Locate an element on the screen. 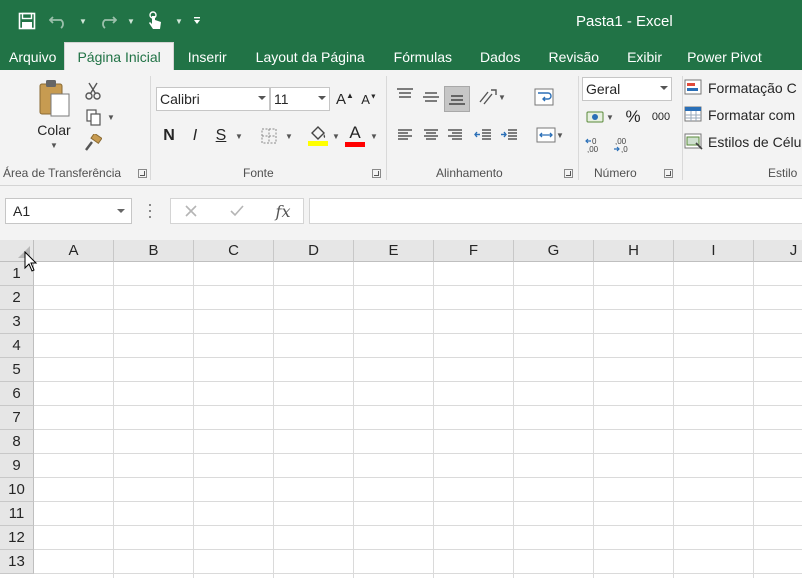 Image resolution: width=802 pixels, height=578 pixels. column-header-h: H is located at coordinates (634, 251).